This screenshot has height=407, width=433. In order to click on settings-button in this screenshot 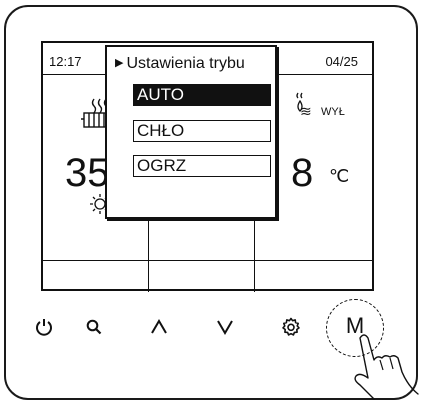, I will do `click(291, 327)`.